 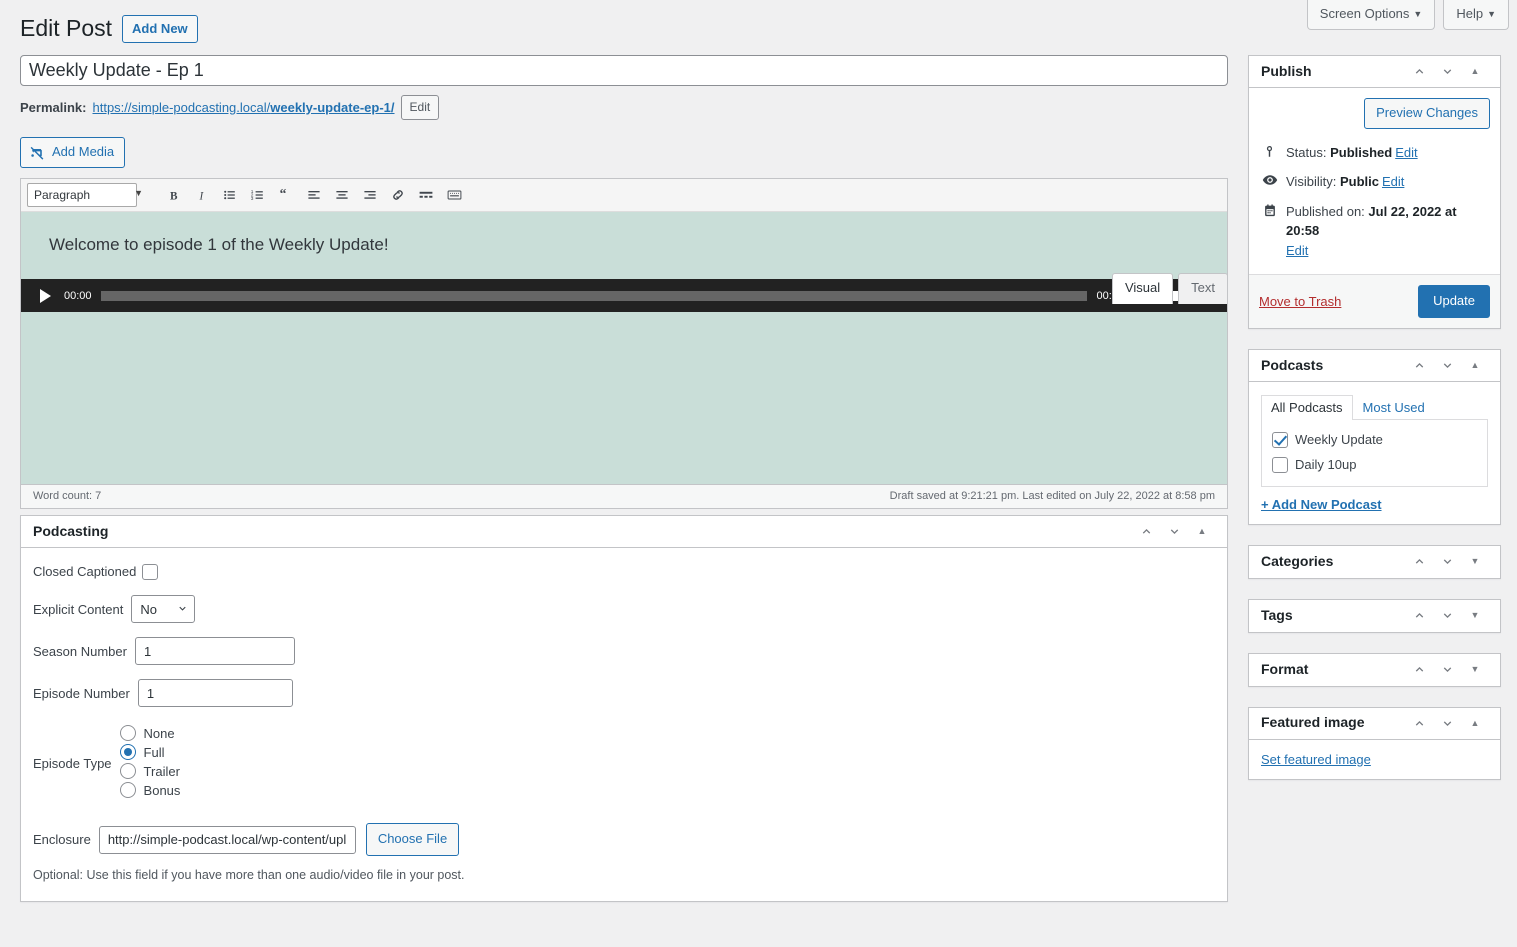 I want to click on closed-captioned-checkbox, so click(x=150, y=571).